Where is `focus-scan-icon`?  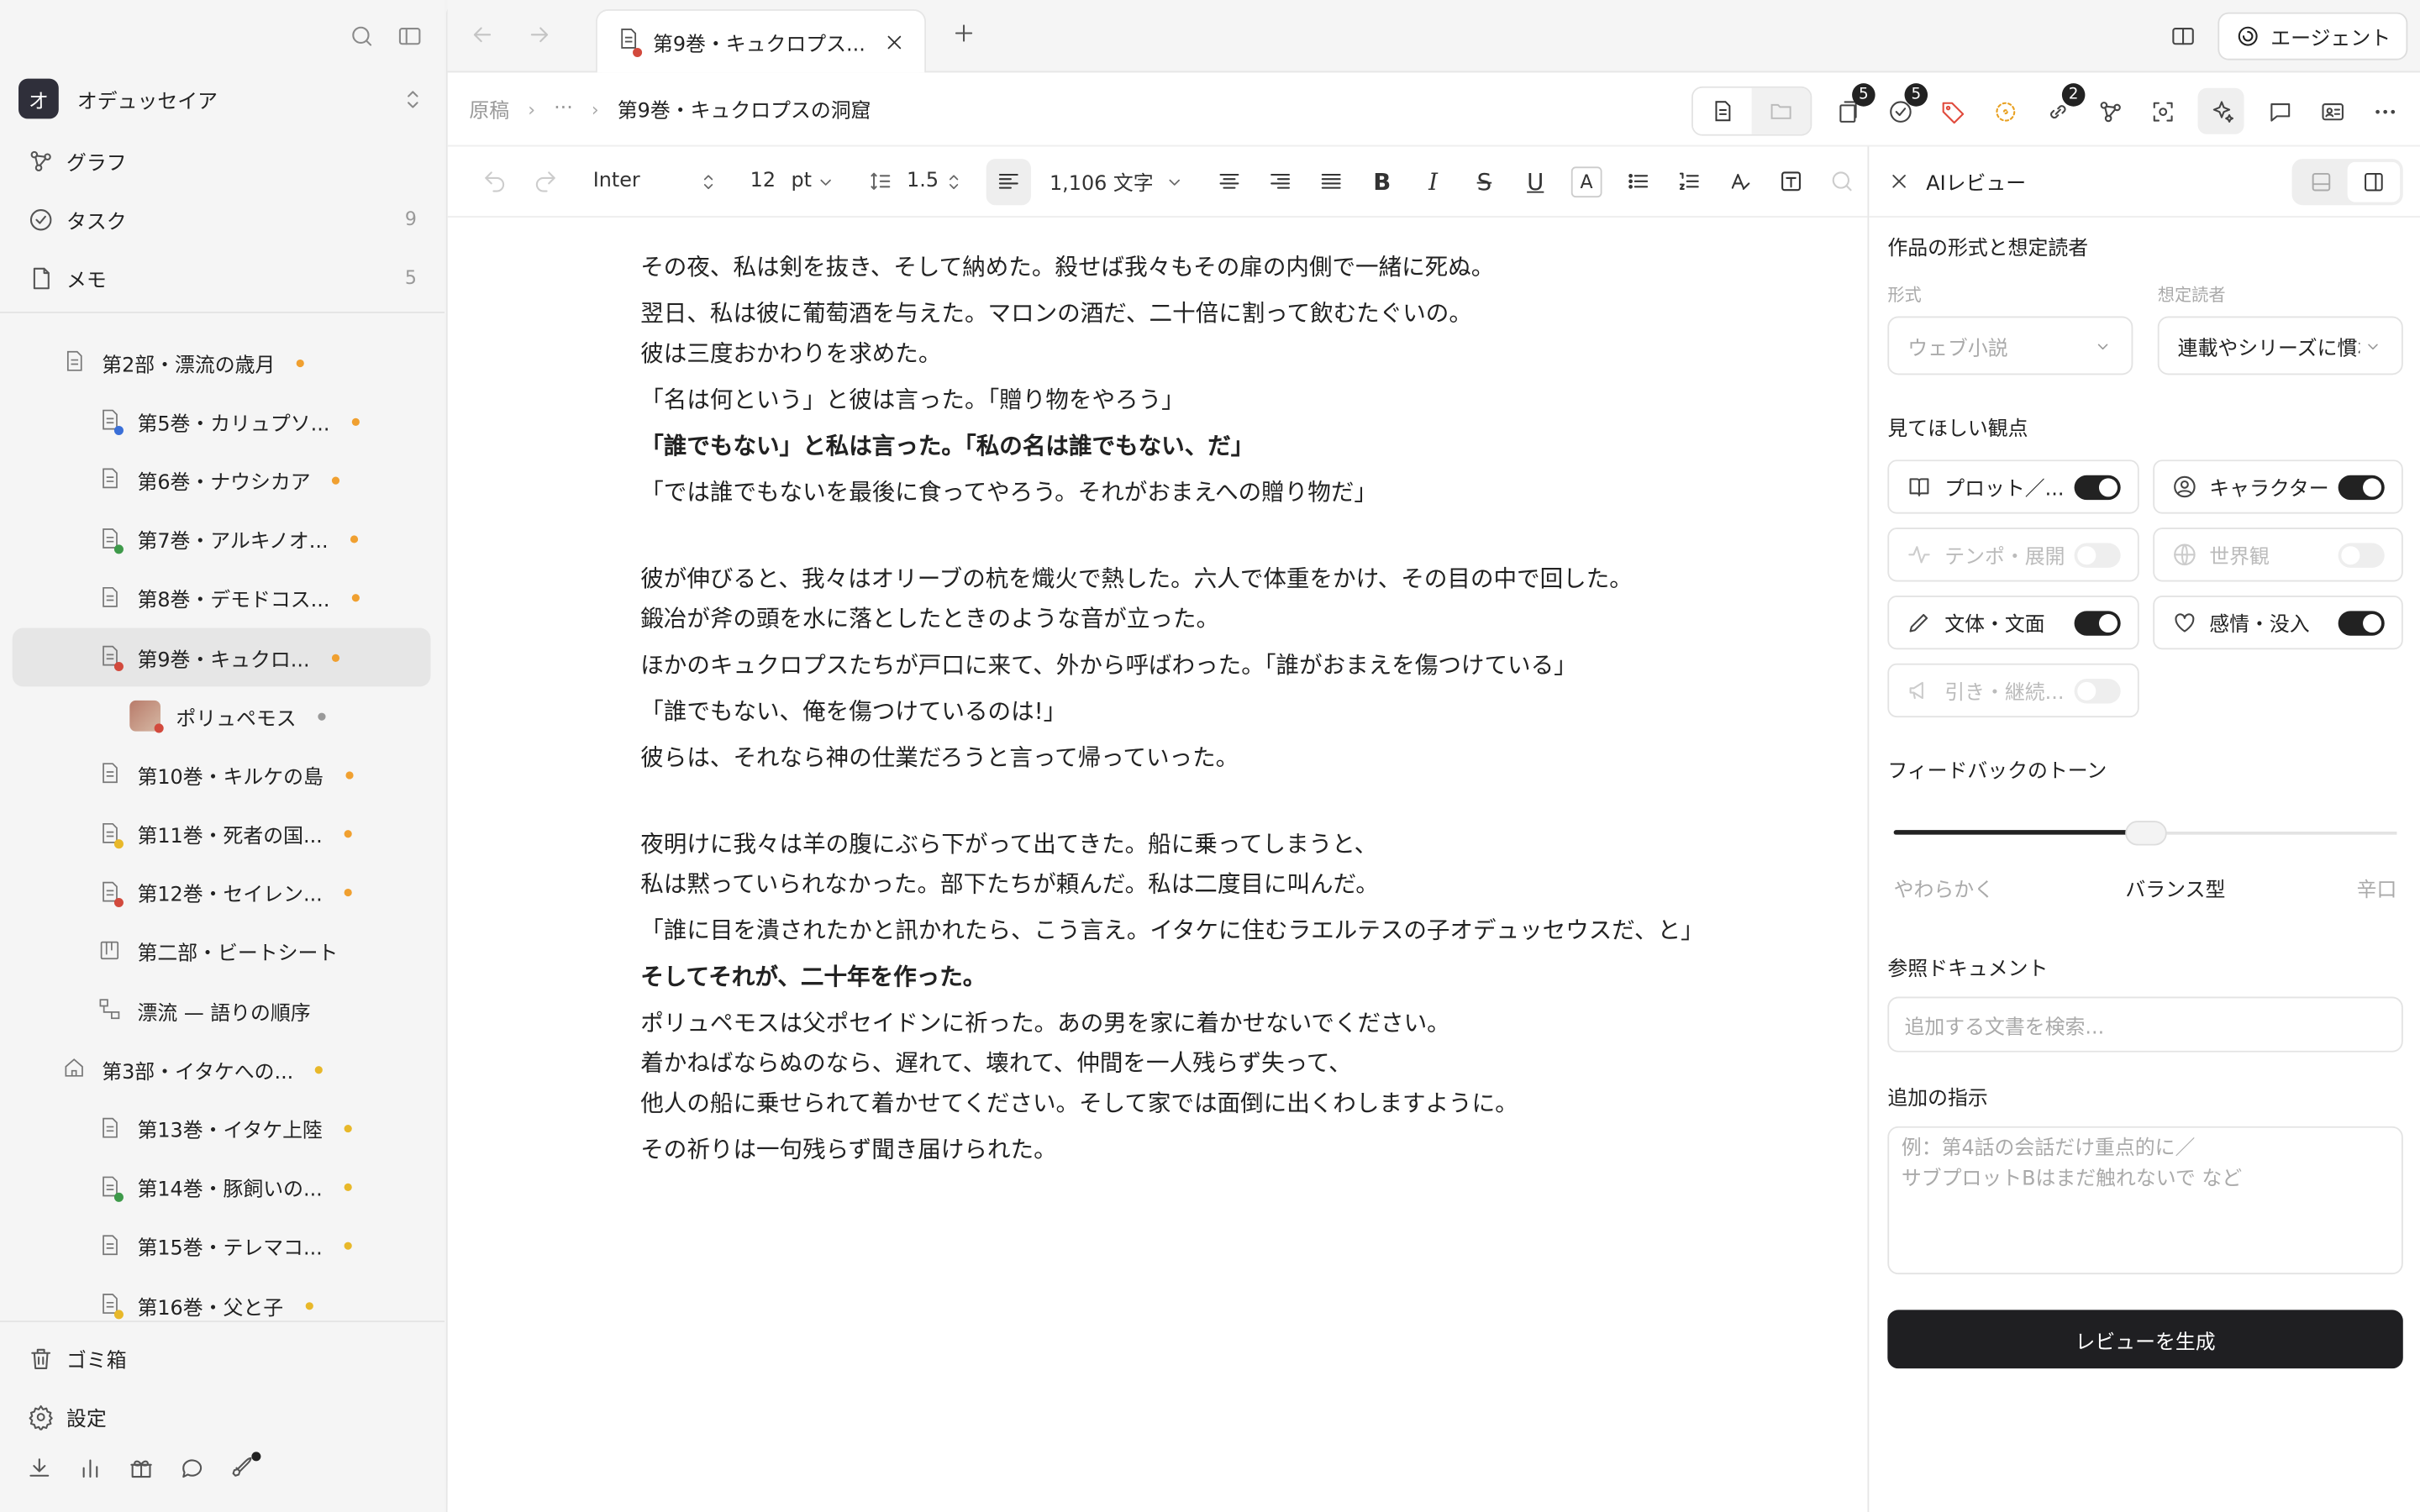 focus-scan-icon is located at coordinates (2162, 111).